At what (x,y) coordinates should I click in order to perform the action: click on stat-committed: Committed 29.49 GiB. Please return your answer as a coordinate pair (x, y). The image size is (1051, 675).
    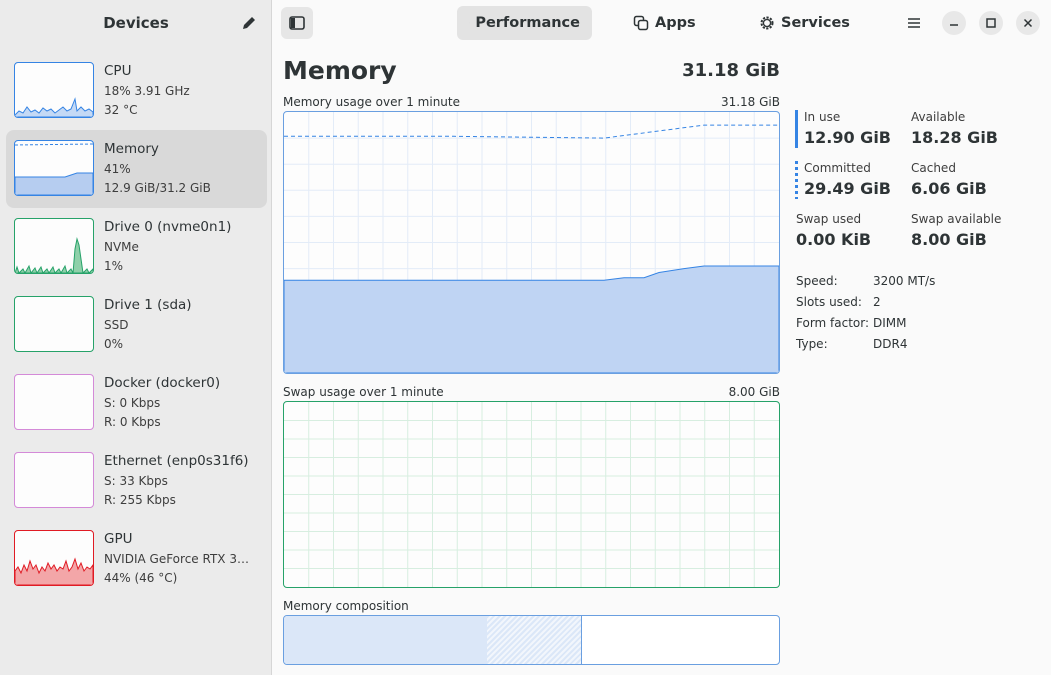
    Looking at the image, I should click on (850, 180).